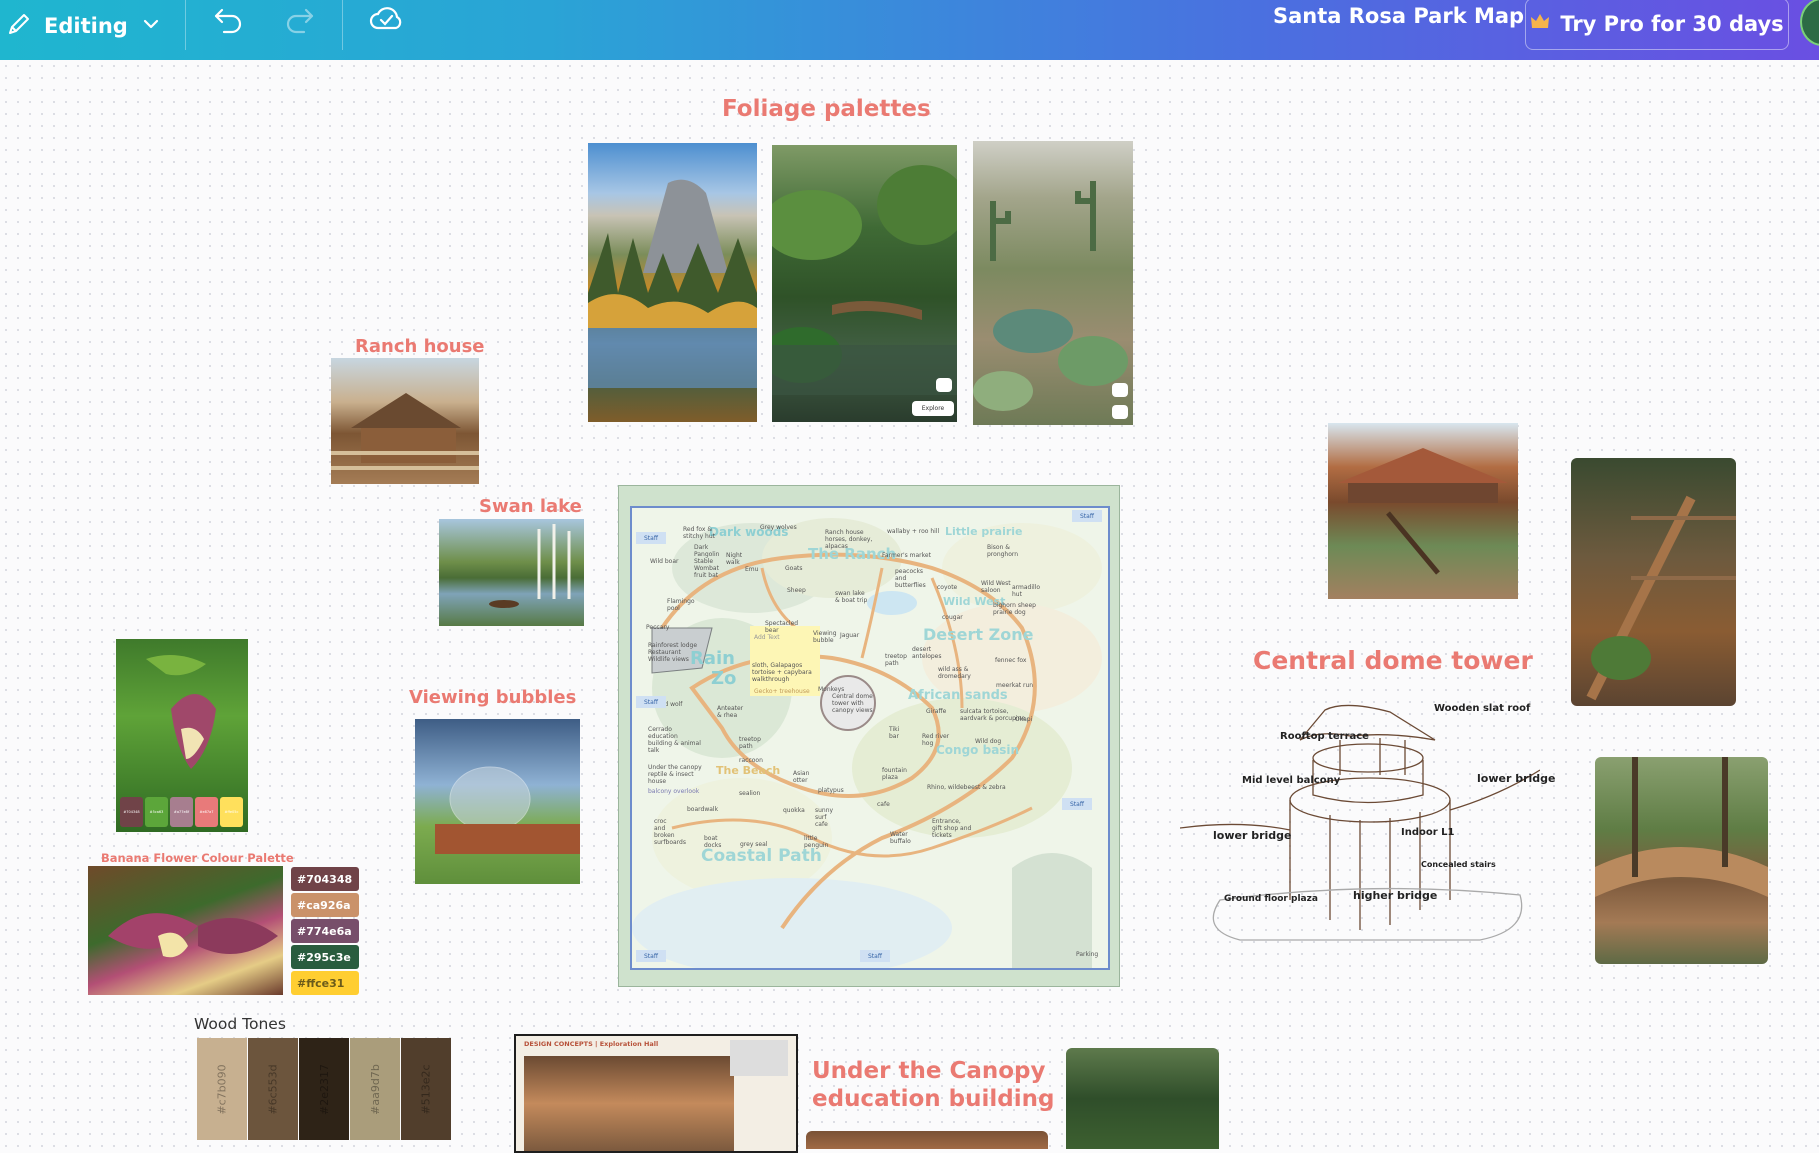 The width and height of the screenshot is (1819, 1153). I want to click on map-label: desert antelopes, so click(927, 653).